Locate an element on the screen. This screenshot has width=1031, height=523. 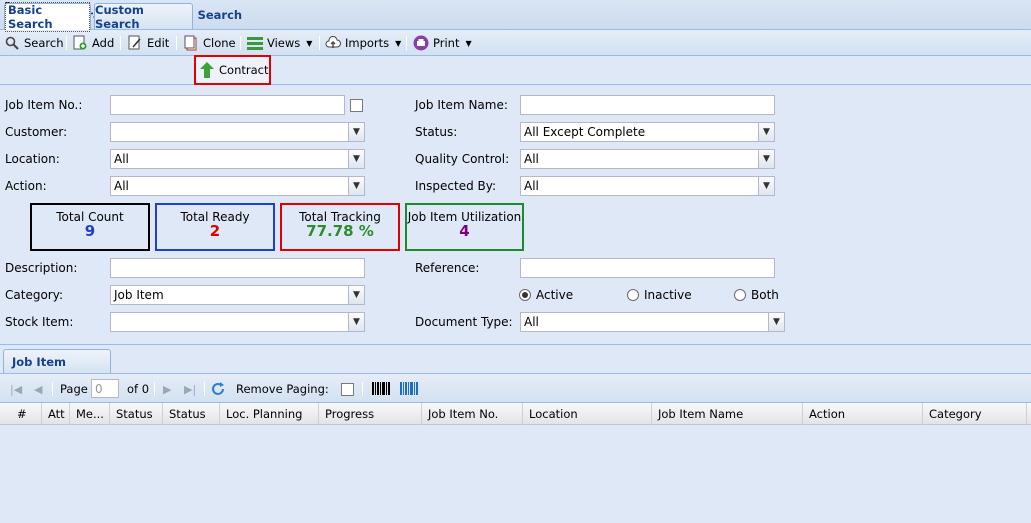
edit-button: Edit is located at coordinates (148, 43).